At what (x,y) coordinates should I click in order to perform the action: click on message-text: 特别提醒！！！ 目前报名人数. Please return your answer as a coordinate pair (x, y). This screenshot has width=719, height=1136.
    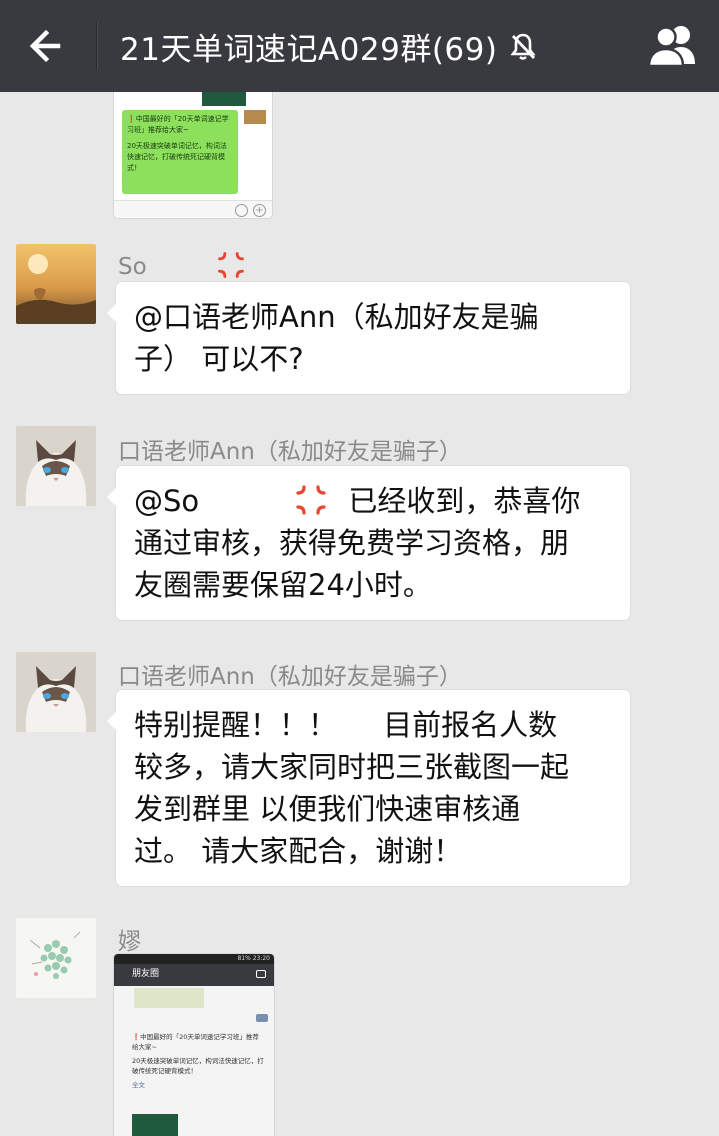
    Looking at the image, I should click on (346, 725).